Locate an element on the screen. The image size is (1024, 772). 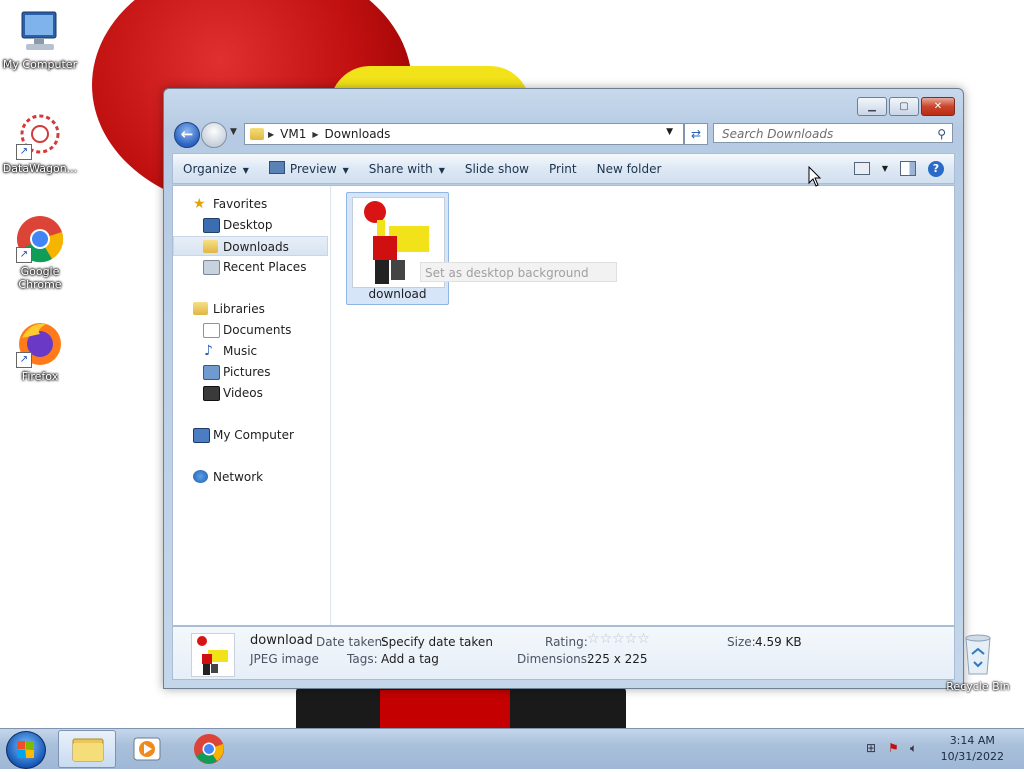
dimensions-label: Dimensions: is located at coordinates (554, 659).